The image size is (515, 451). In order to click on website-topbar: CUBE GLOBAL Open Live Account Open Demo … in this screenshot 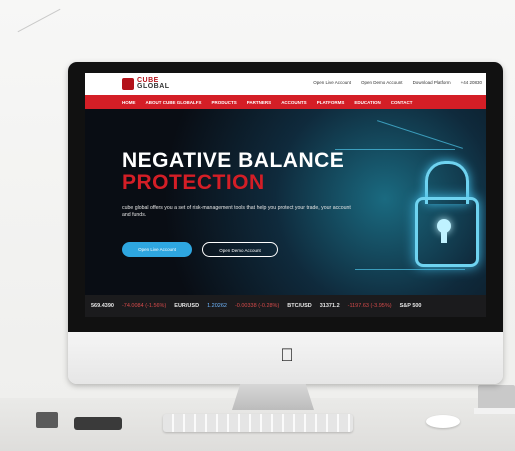, I will do `click(285, 84)`.